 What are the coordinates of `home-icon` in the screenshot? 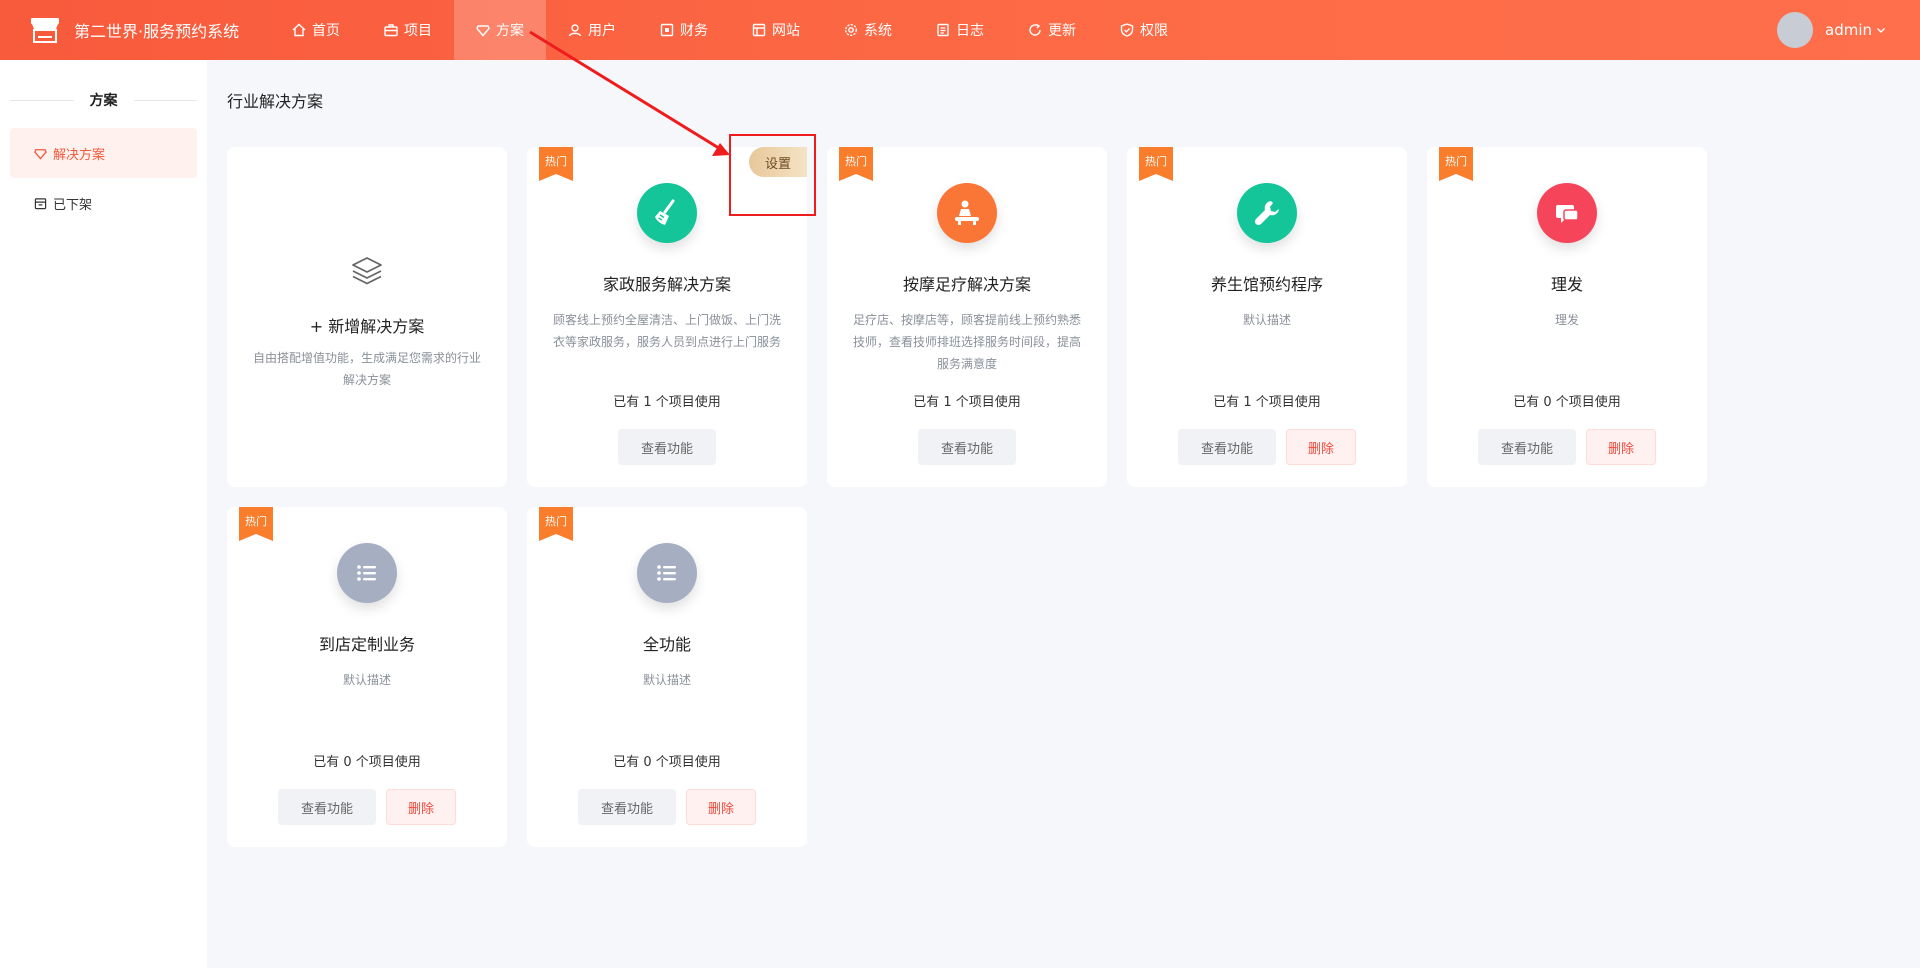 It's located at (299, 30).